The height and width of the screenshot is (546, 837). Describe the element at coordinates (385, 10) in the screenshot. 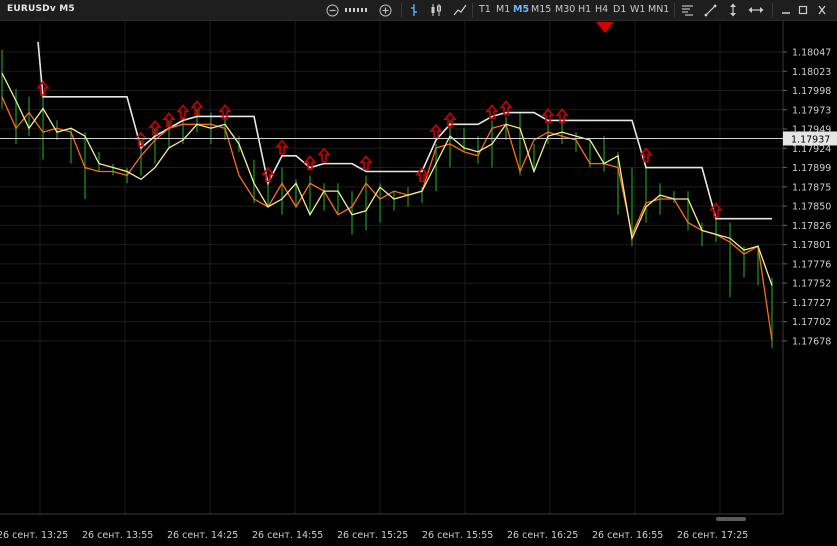

I see `zoom-in-icon` at that location.